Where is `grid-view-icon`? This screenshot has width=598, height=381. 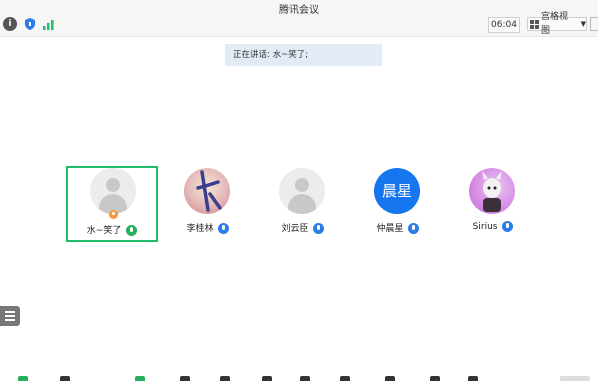
grid-view-icon is located at coordinates (534, 24).